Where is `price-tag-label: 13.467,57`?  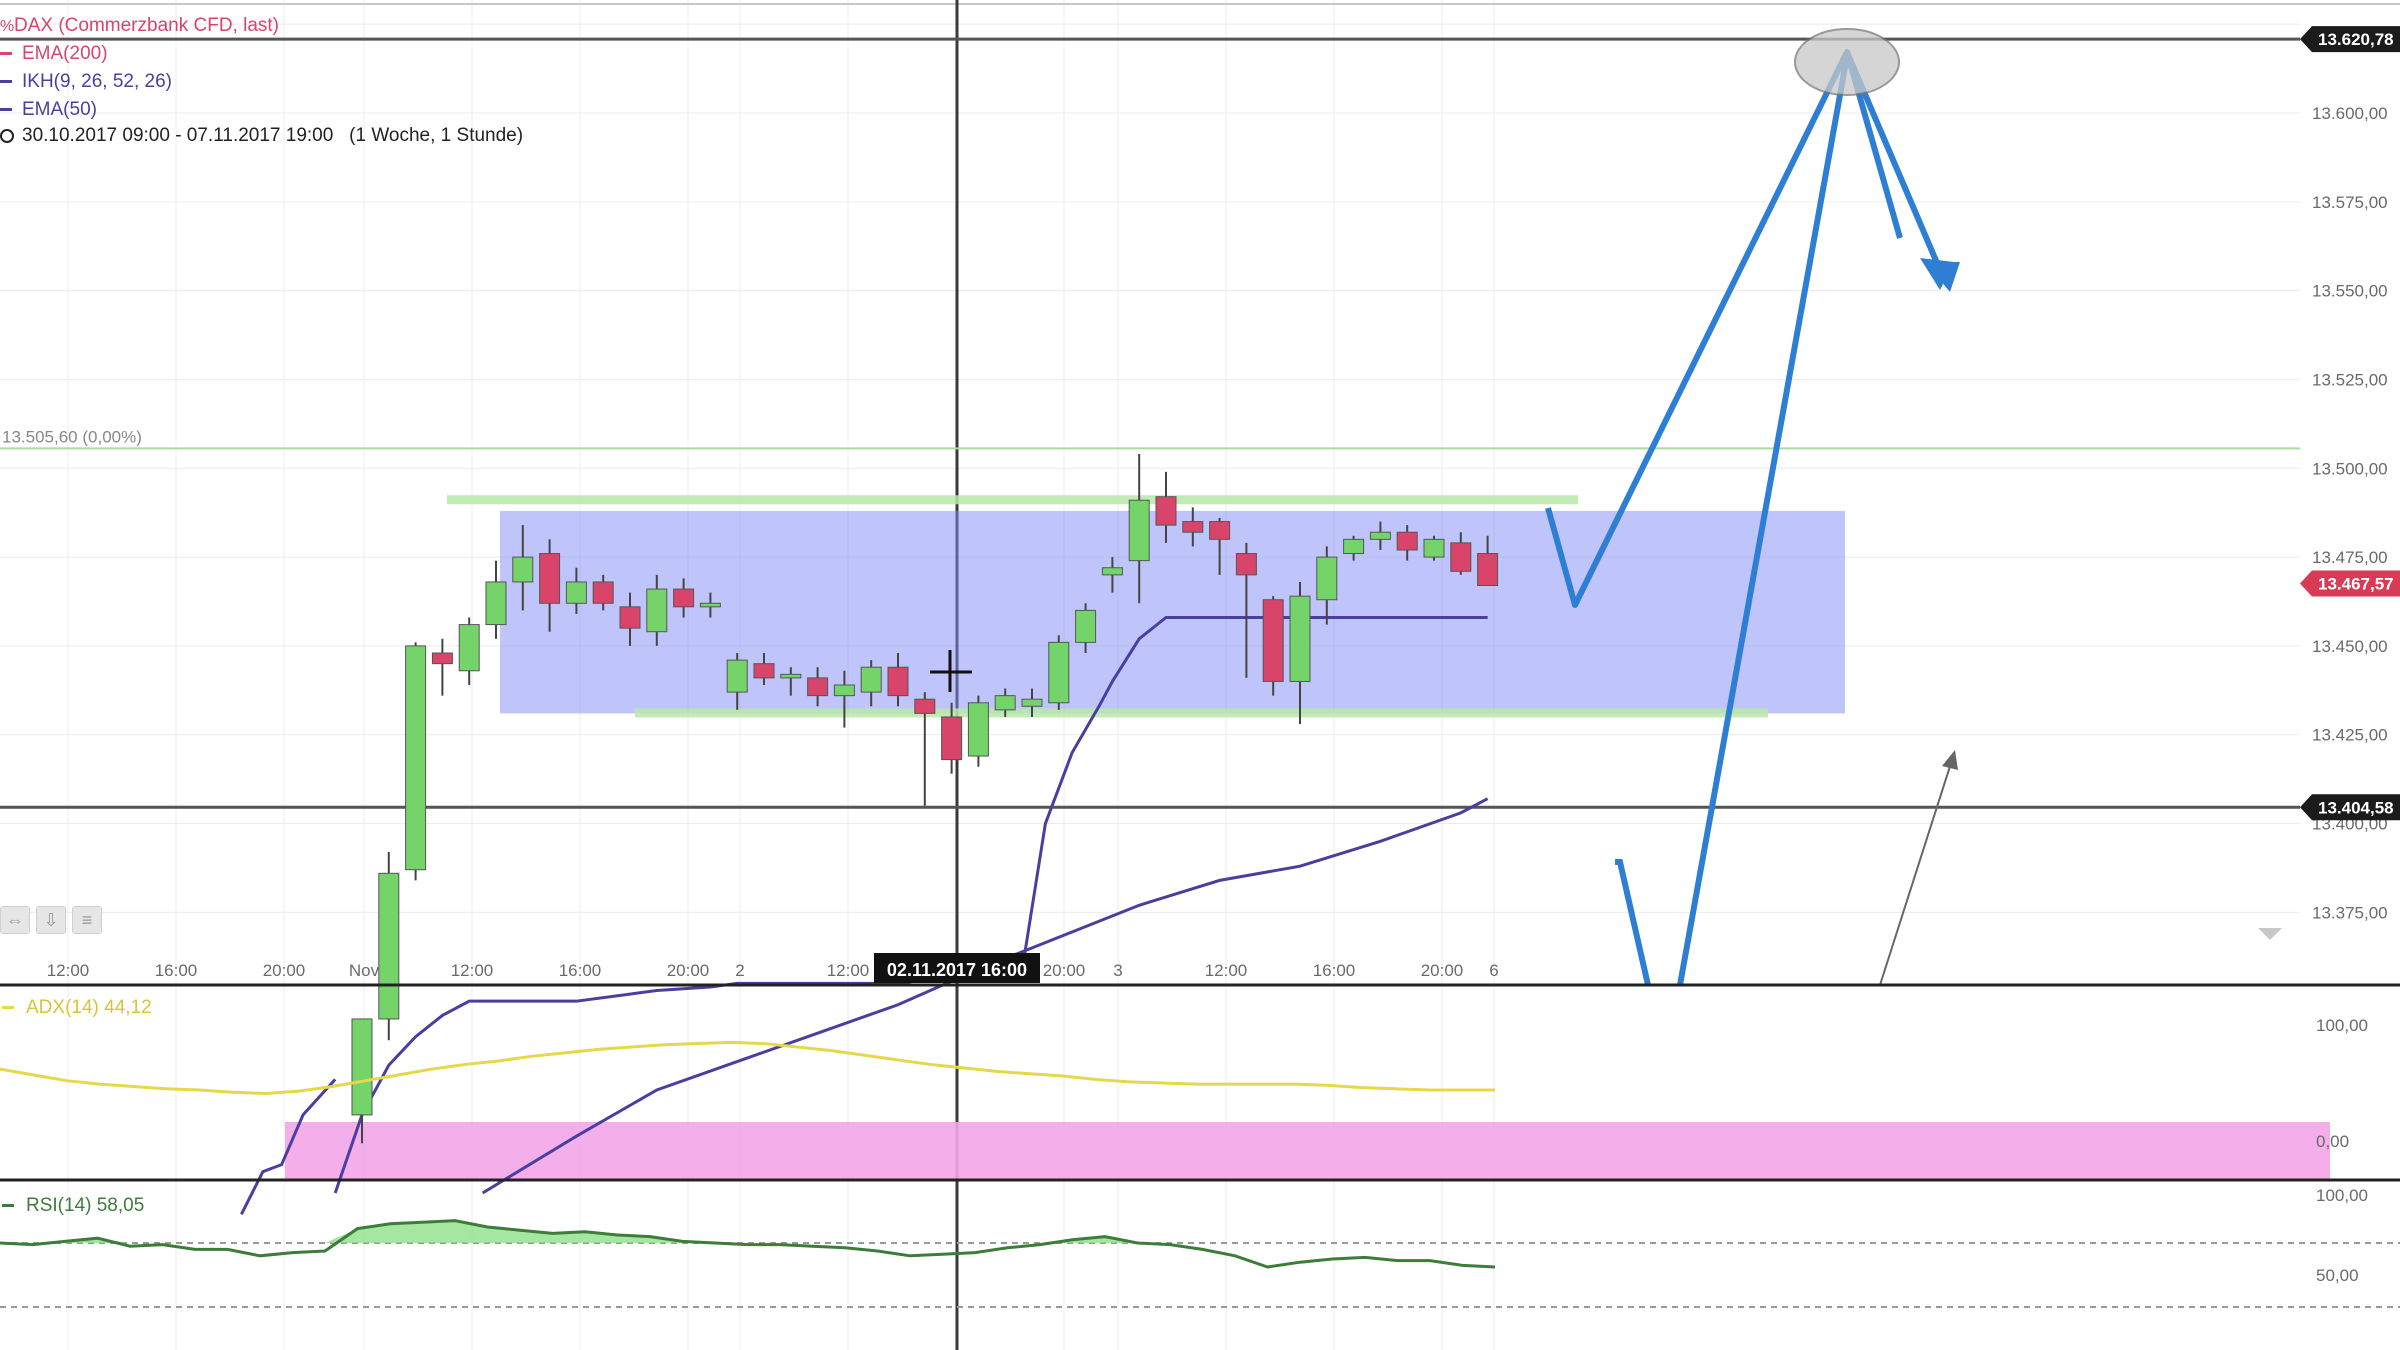
price-tag-label: 13.467,57 is located at coordinates (2356, 583).